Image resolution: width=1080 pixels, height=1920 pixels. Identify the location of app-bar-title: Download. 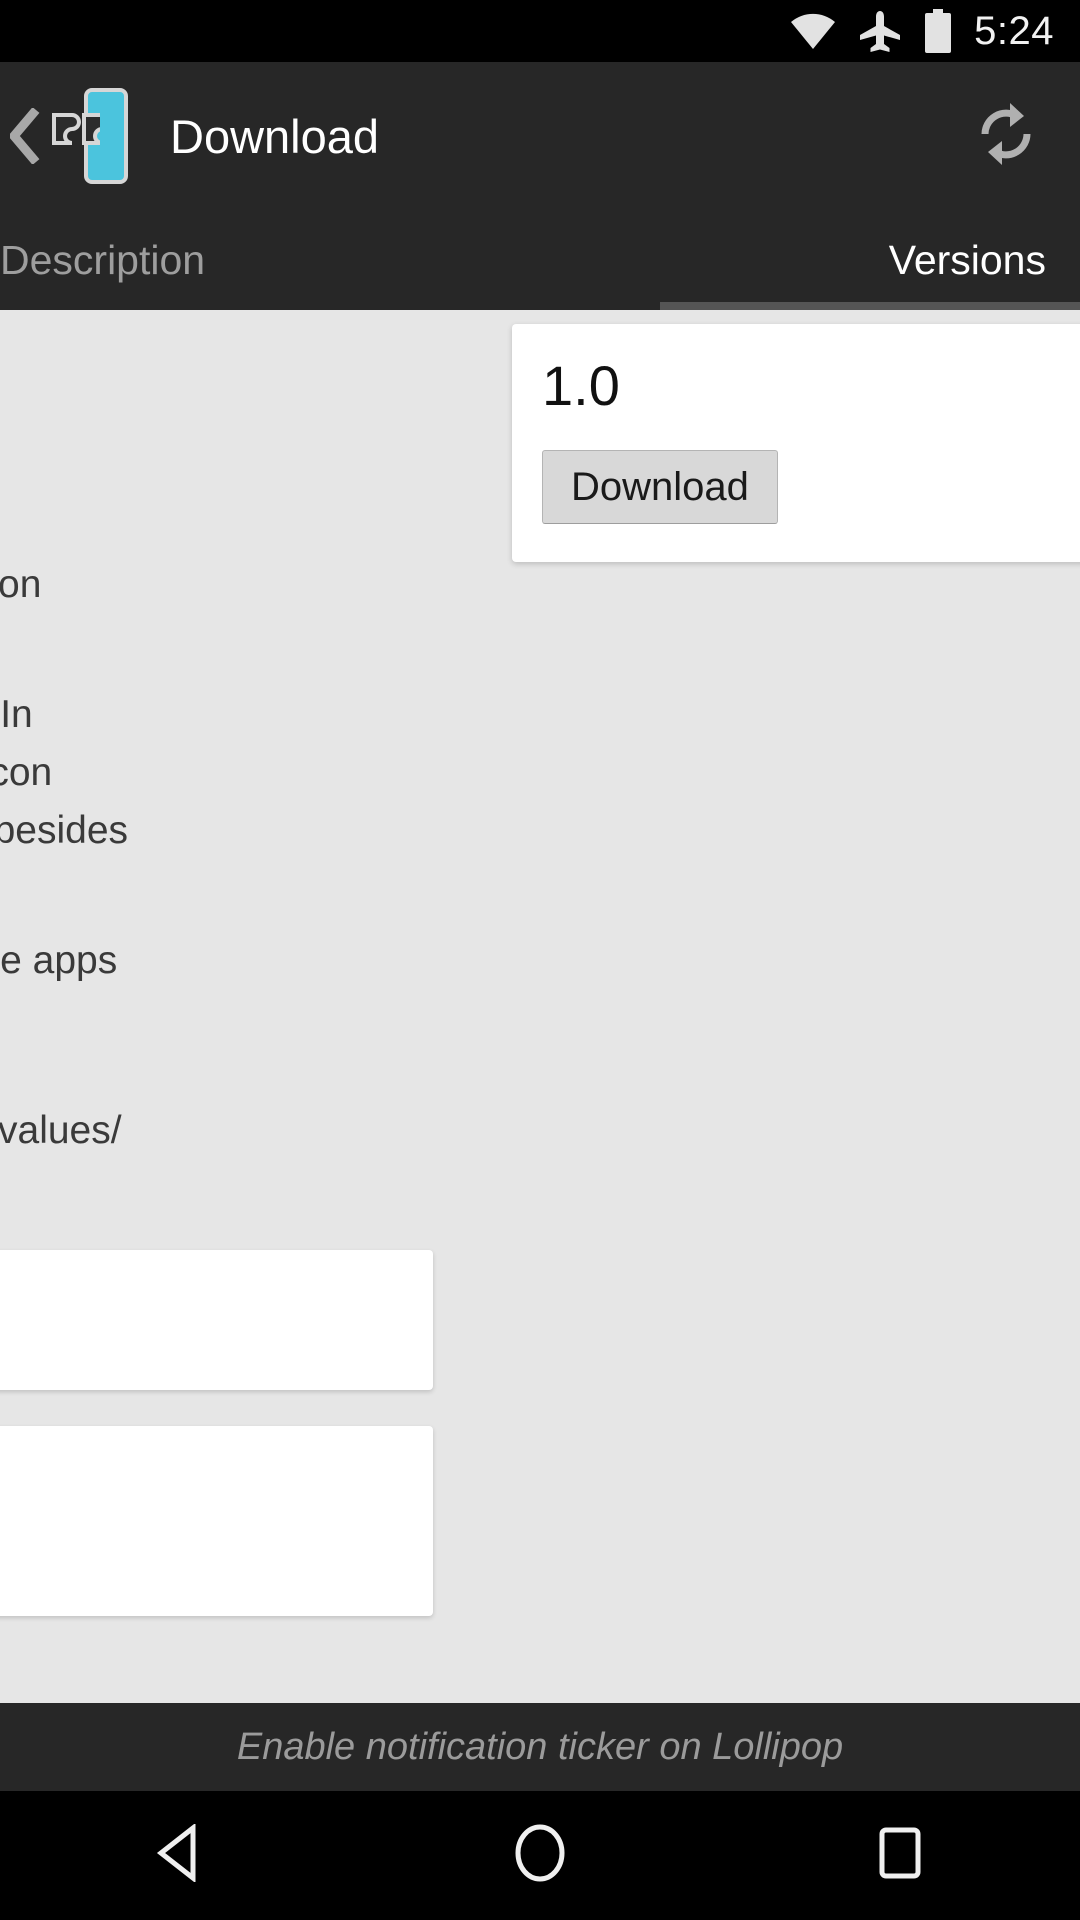
(275, 136).